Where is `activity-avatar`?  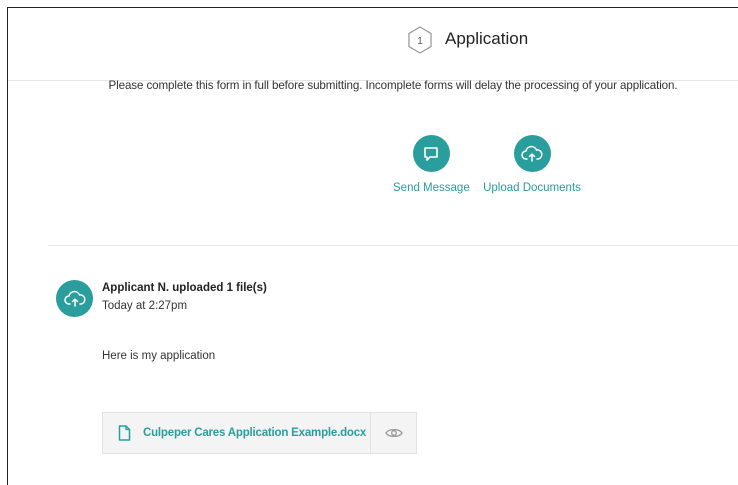
activity-avatar is located at coordinates (74, 298).